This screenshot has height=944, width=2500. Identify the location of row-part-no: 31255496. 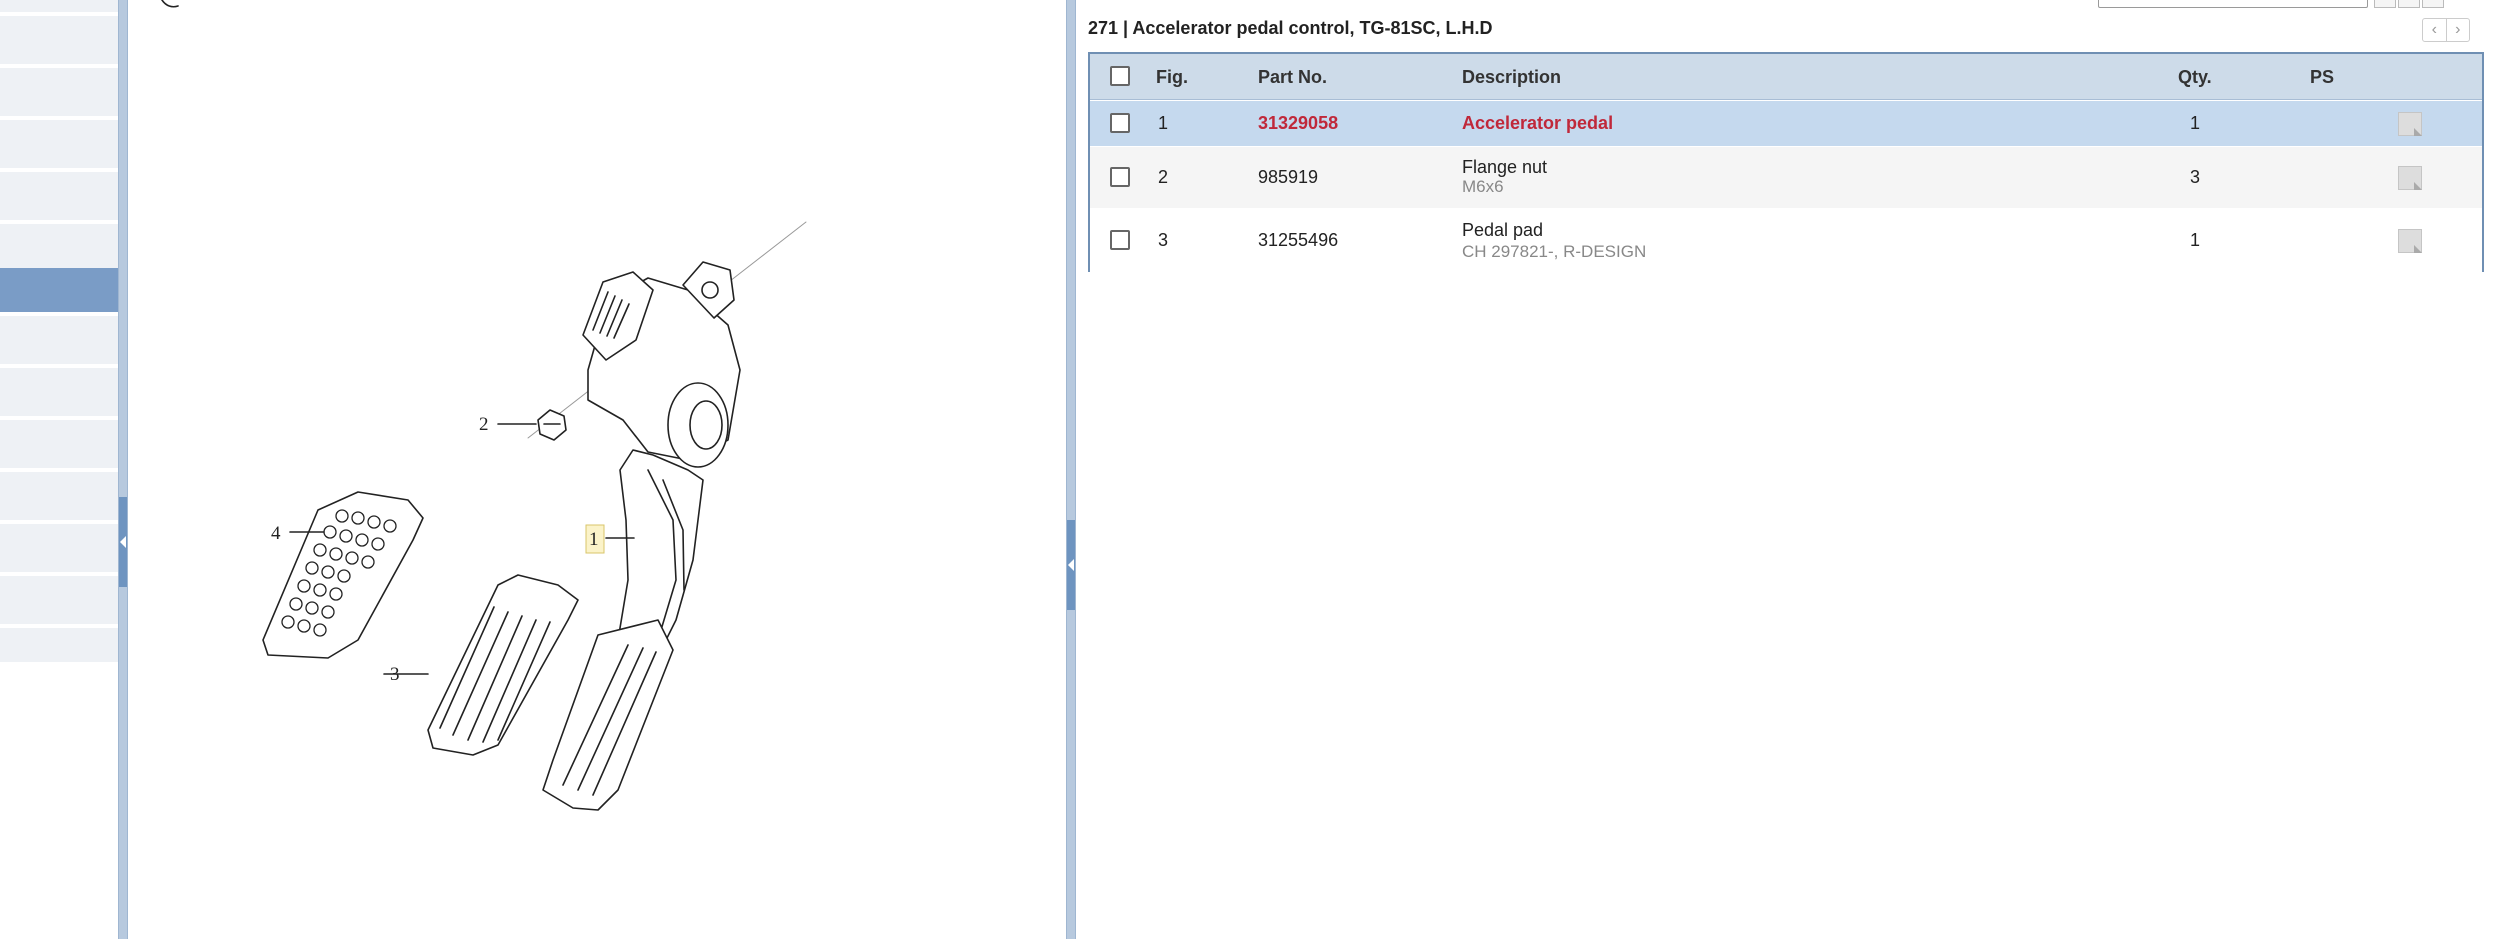
(1298, 240).